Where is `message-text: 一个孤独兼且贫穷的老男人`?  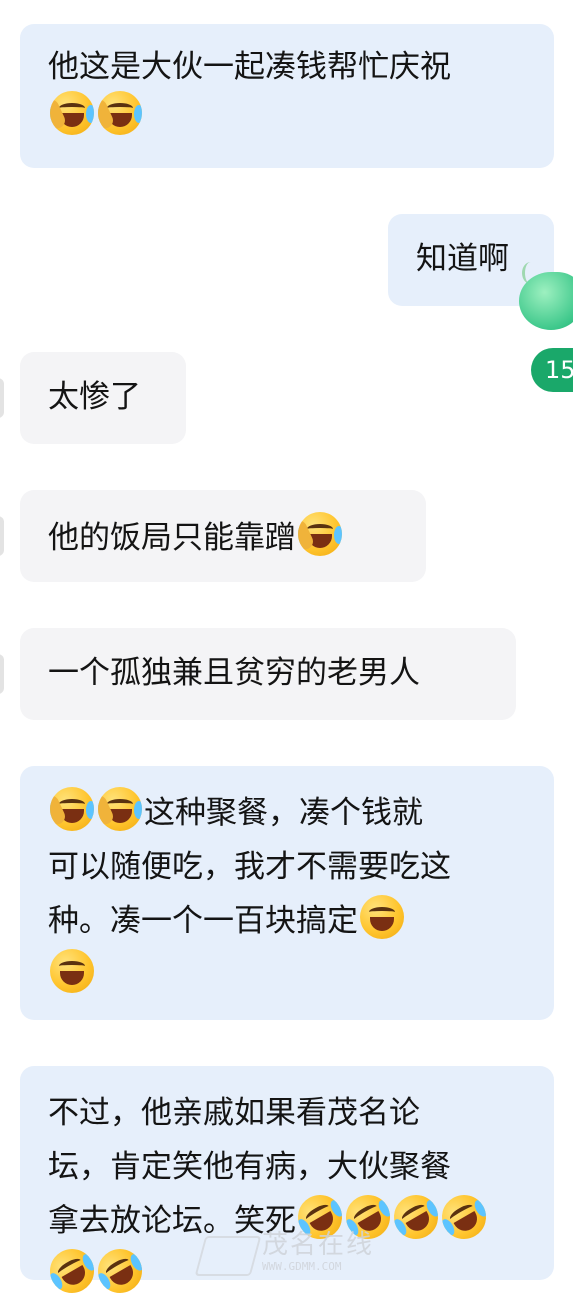 message-text: 一个孤独兼且贫穷的老男人 is located at coordinates (234, 673).